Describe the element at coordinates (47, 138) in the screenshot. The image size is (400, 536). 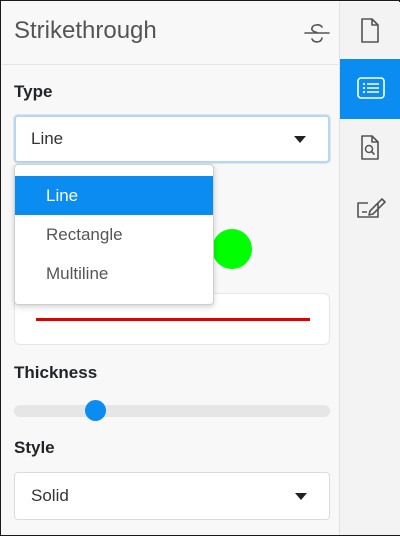
I see `type-select-value: Line` at that location.